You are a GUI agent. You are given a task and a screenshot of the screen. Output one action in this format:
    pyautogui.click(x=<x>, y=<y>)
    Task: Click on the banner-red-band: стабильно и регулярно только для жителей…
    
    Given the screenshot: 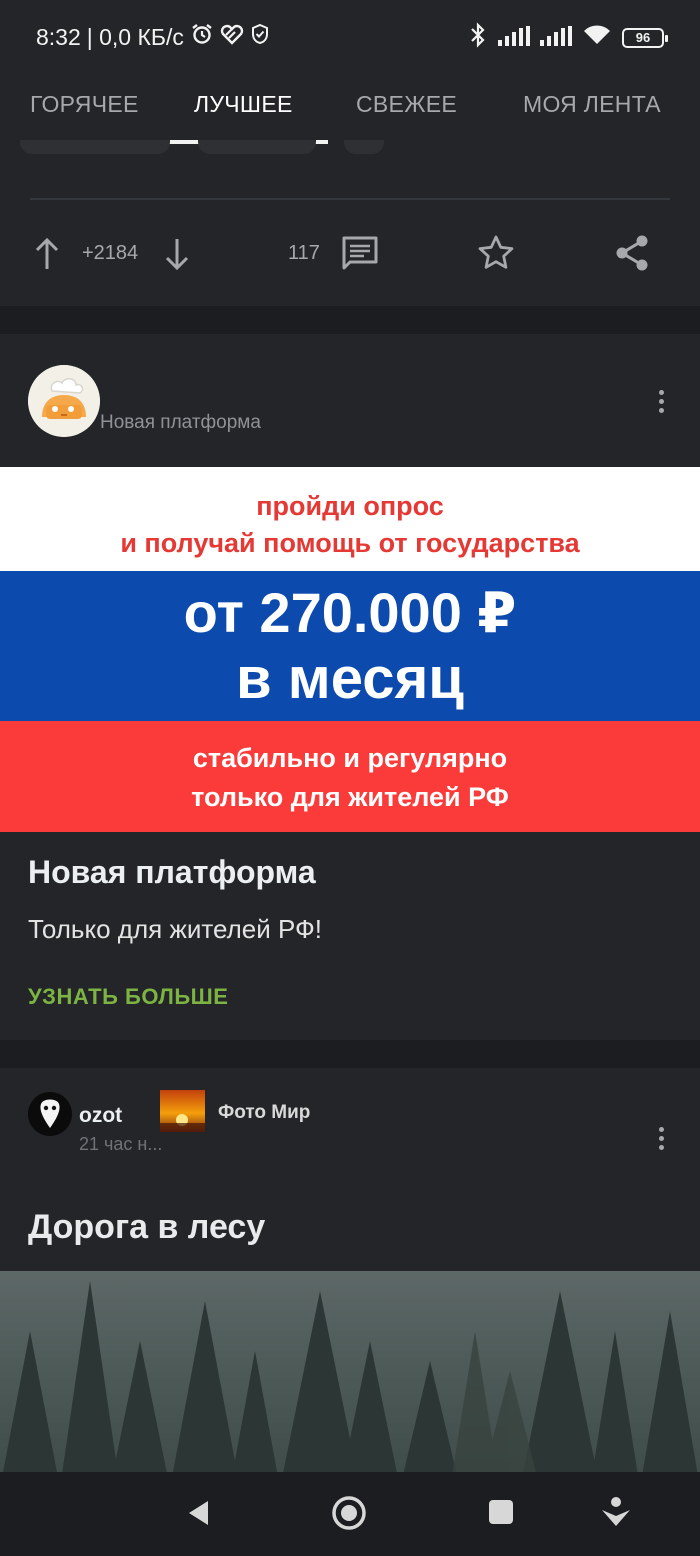 What is the action you would take?
    pyautogui.click(x=350, y=776)
    